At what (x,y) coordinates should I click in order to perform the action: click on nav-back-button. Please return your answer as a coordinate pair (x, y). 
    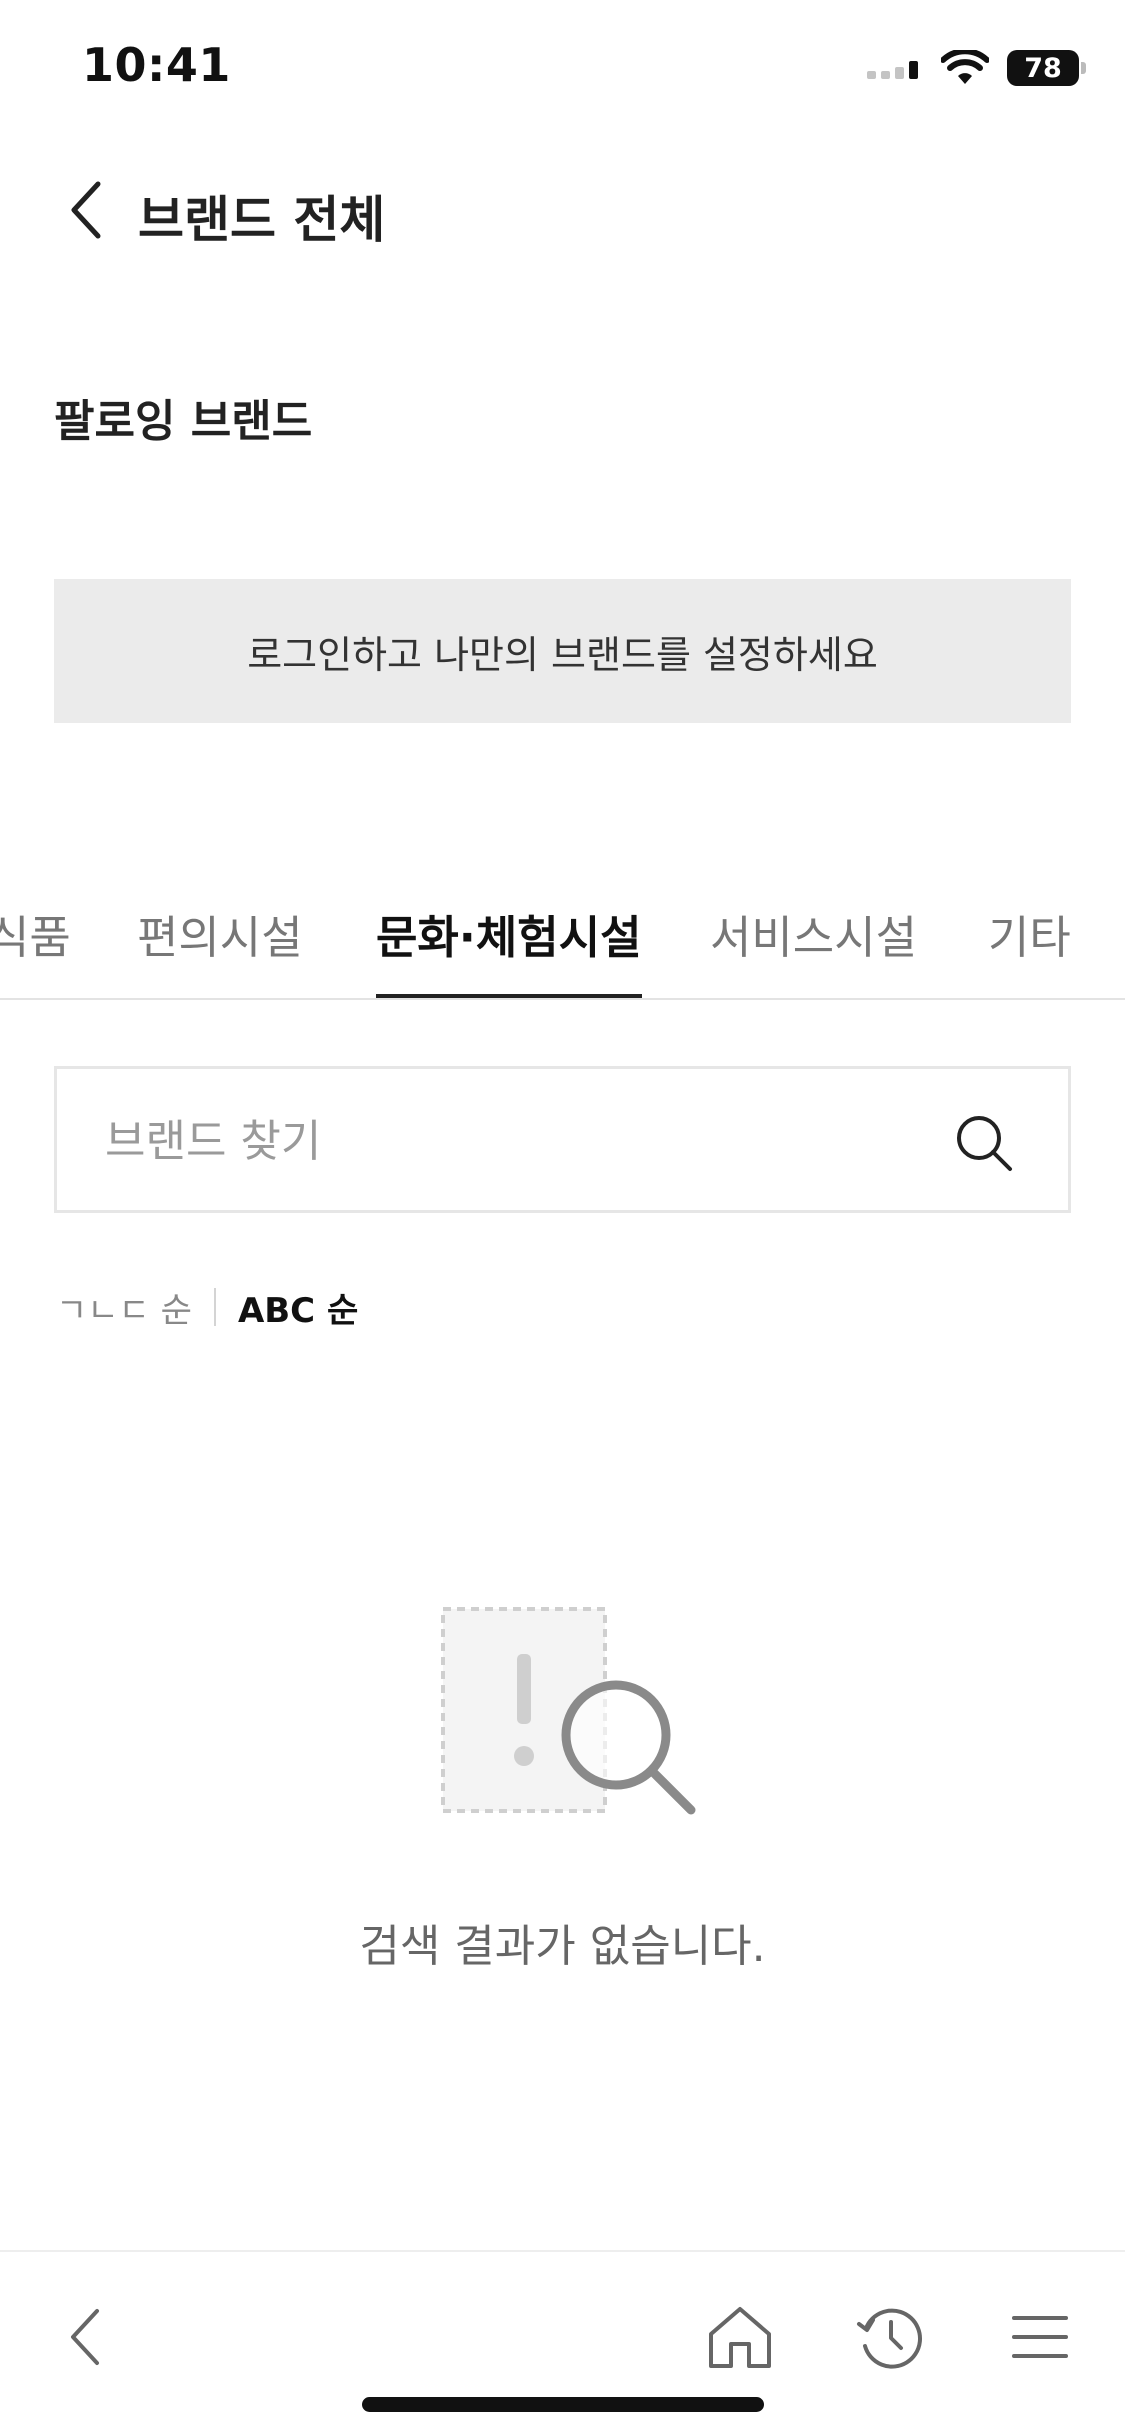
    Looking at the image, I should click on (85, 2337).